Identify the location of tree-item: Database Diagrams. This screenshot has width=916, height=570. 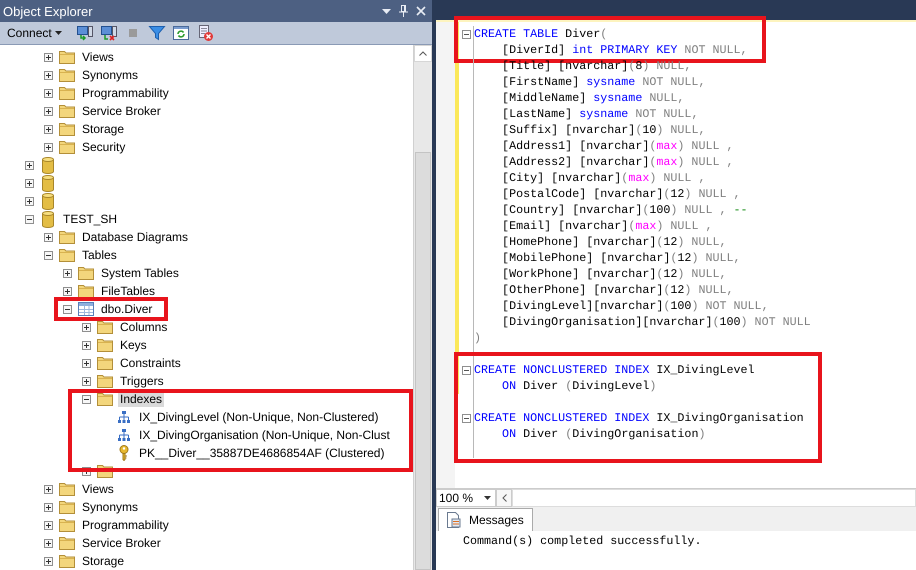
(135, 237).